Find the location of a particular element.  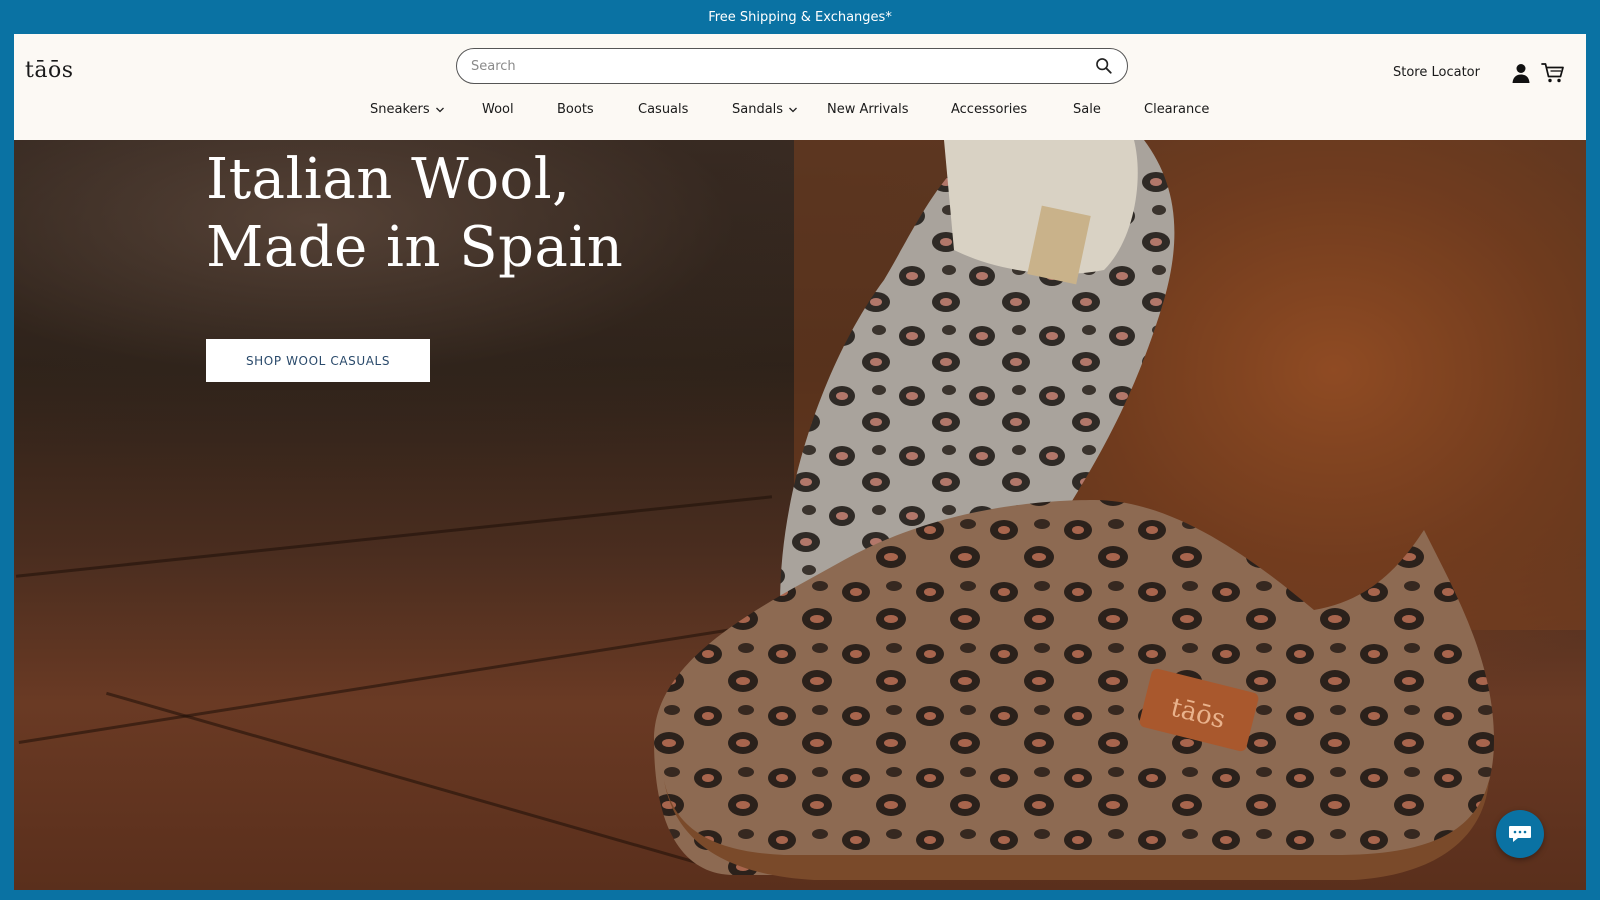

nav-item-wool: Wool is located at coordinates (498, 109).